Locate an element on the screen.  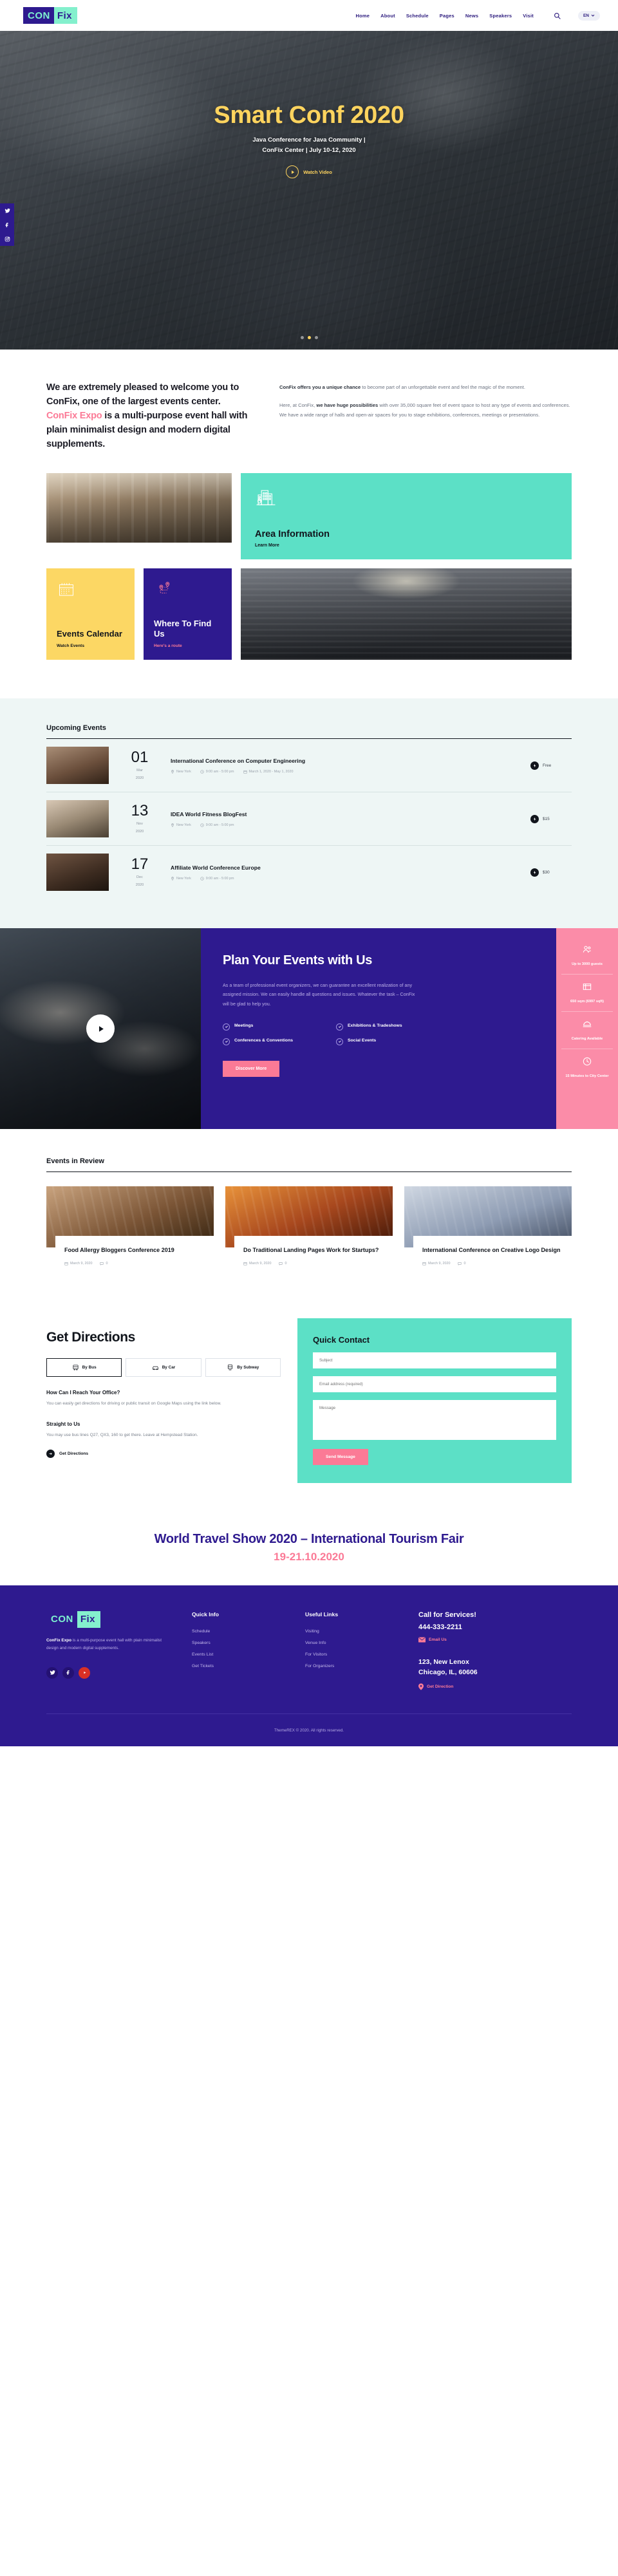
event-time: 9:00 am - 5:00 pm is located at coordinates (217, 772).